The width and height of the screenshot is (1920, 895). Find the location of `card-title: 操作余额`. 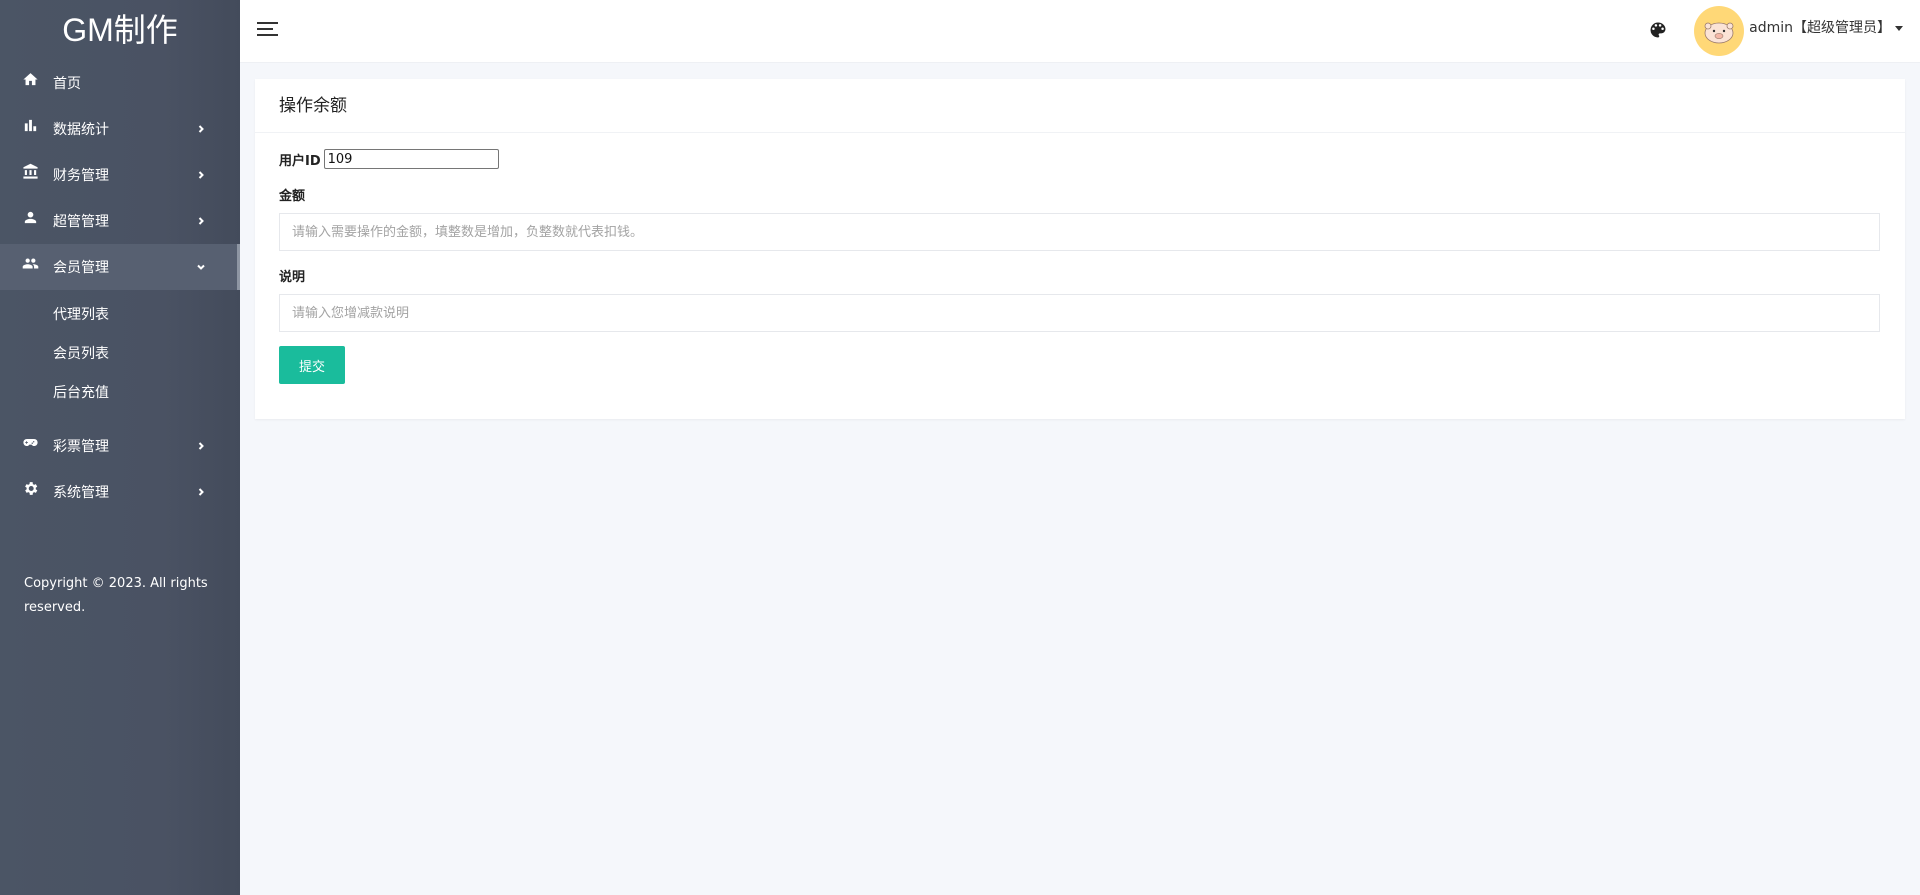

card-title: 操作余额 is located at coordinates (1080, 106).